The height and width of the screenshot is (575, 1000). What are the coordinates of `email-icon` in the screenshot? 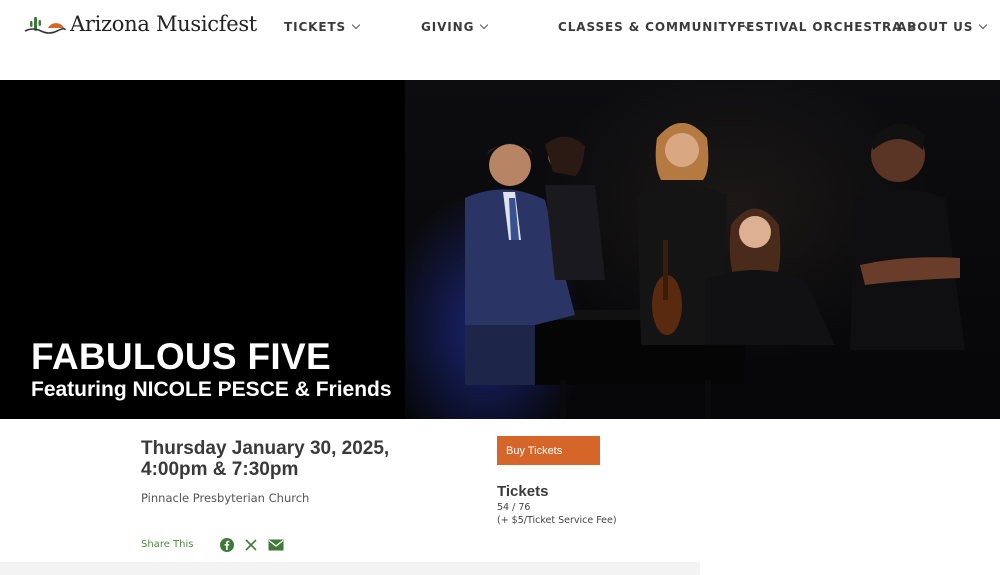 It's located at (276, 545).